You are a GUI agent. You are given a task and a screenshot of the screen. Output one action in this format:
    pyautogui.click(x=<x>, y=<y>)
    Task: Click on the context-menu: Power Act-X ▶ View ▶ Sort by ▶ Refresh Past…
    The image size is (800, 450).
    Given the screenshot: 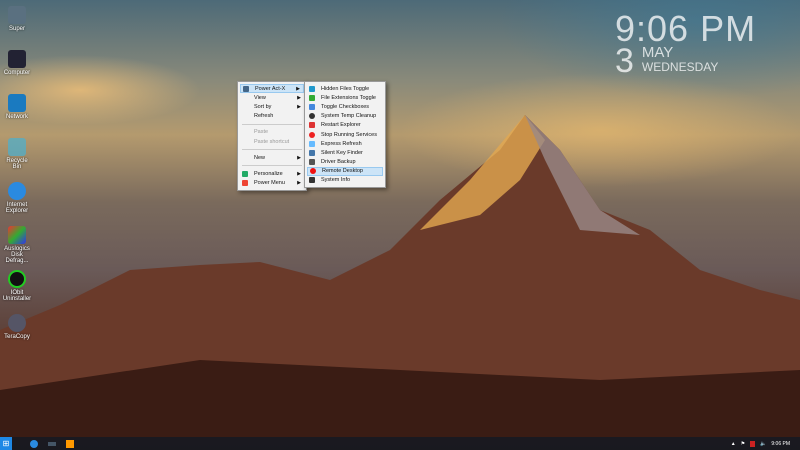 What is the action you would take?
    pyautogui.click(x=272, y=136)
    